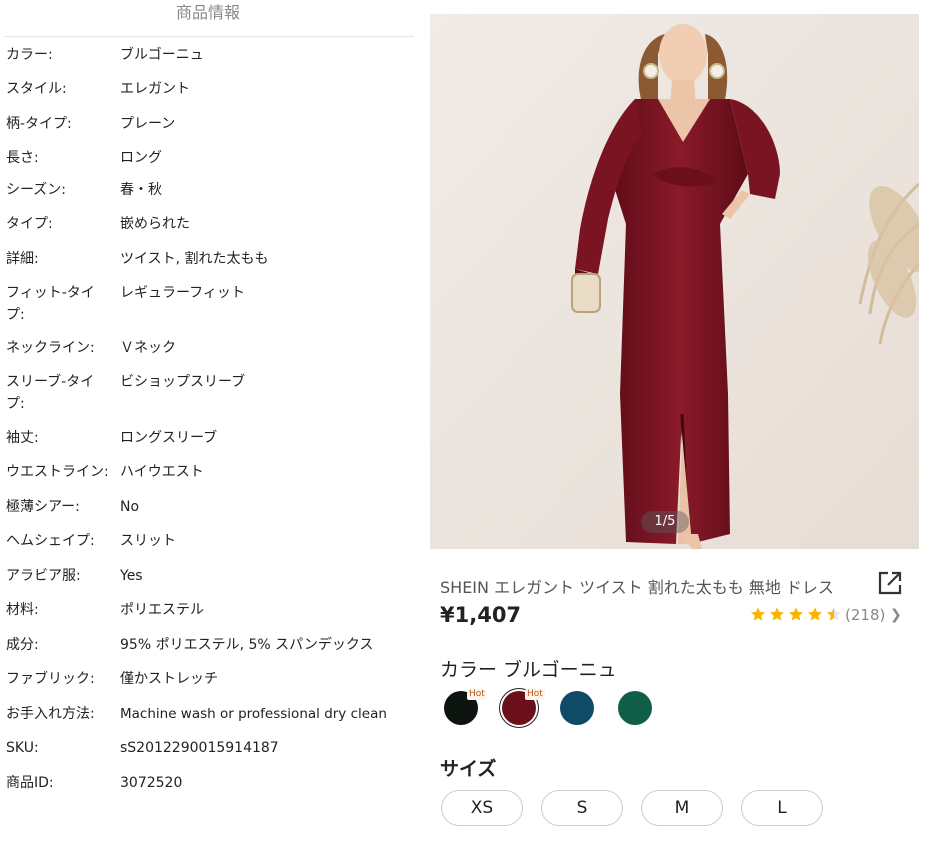 The height and width of the screenshot is (852, 940). I want to click on attr-label: ヘムシェイプ:, so click(50, 541).